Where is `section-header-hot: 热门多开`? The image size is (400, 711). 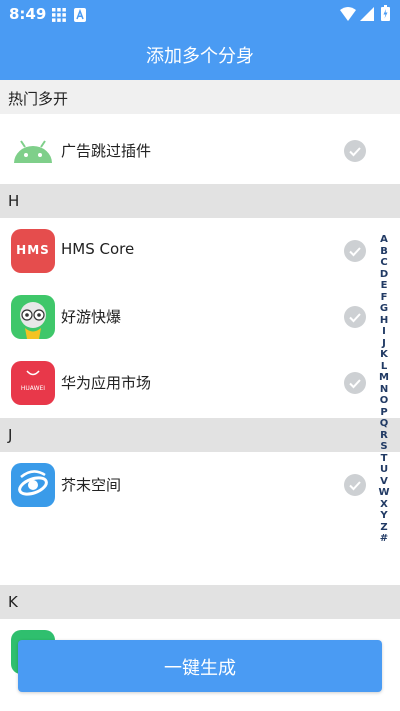
section-header-hot: 热门多开 is located at coordinates (200, 97).